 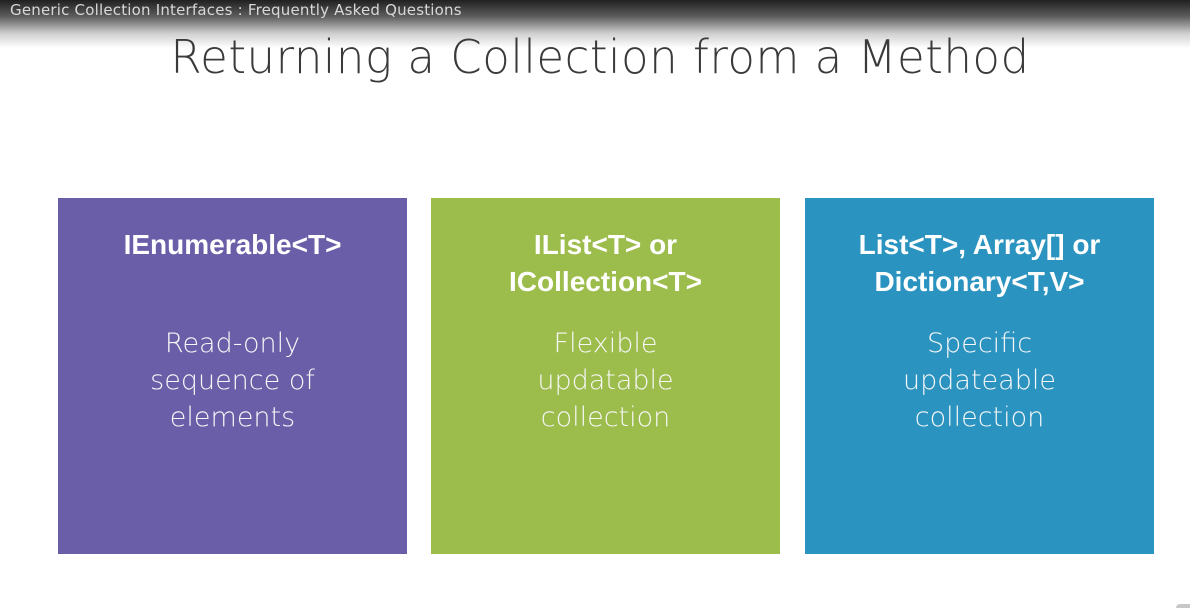 I want to click on corner-handle-icon, so click(x=1183, y=606).